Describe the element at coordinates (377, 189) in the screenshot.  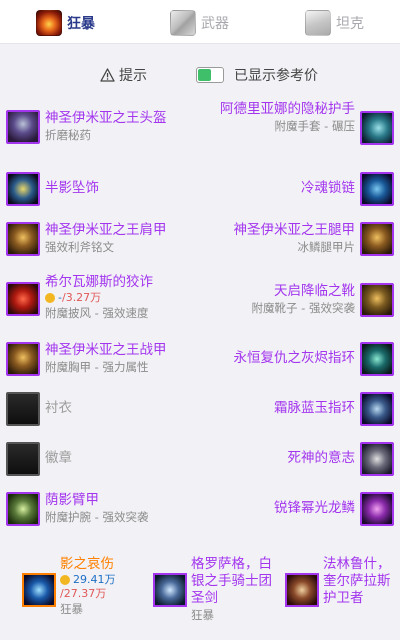
I see `chain-item-icon` at that location.